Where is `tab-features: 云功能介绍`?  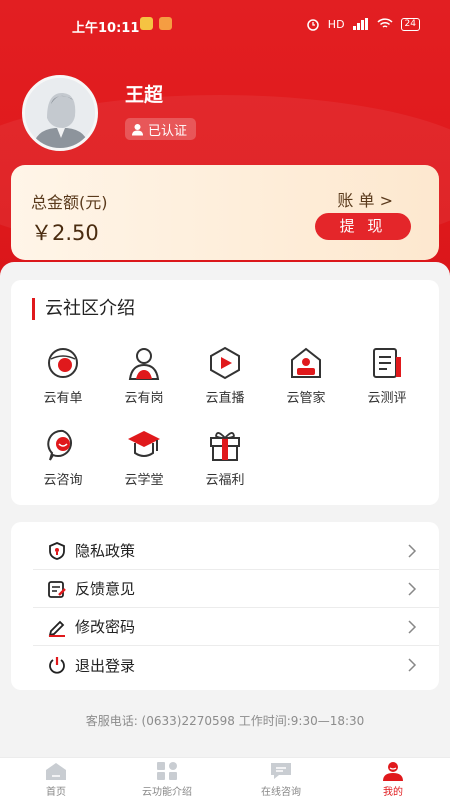 tab-features: 云功能介绍 is located at coordinates (167, 779).